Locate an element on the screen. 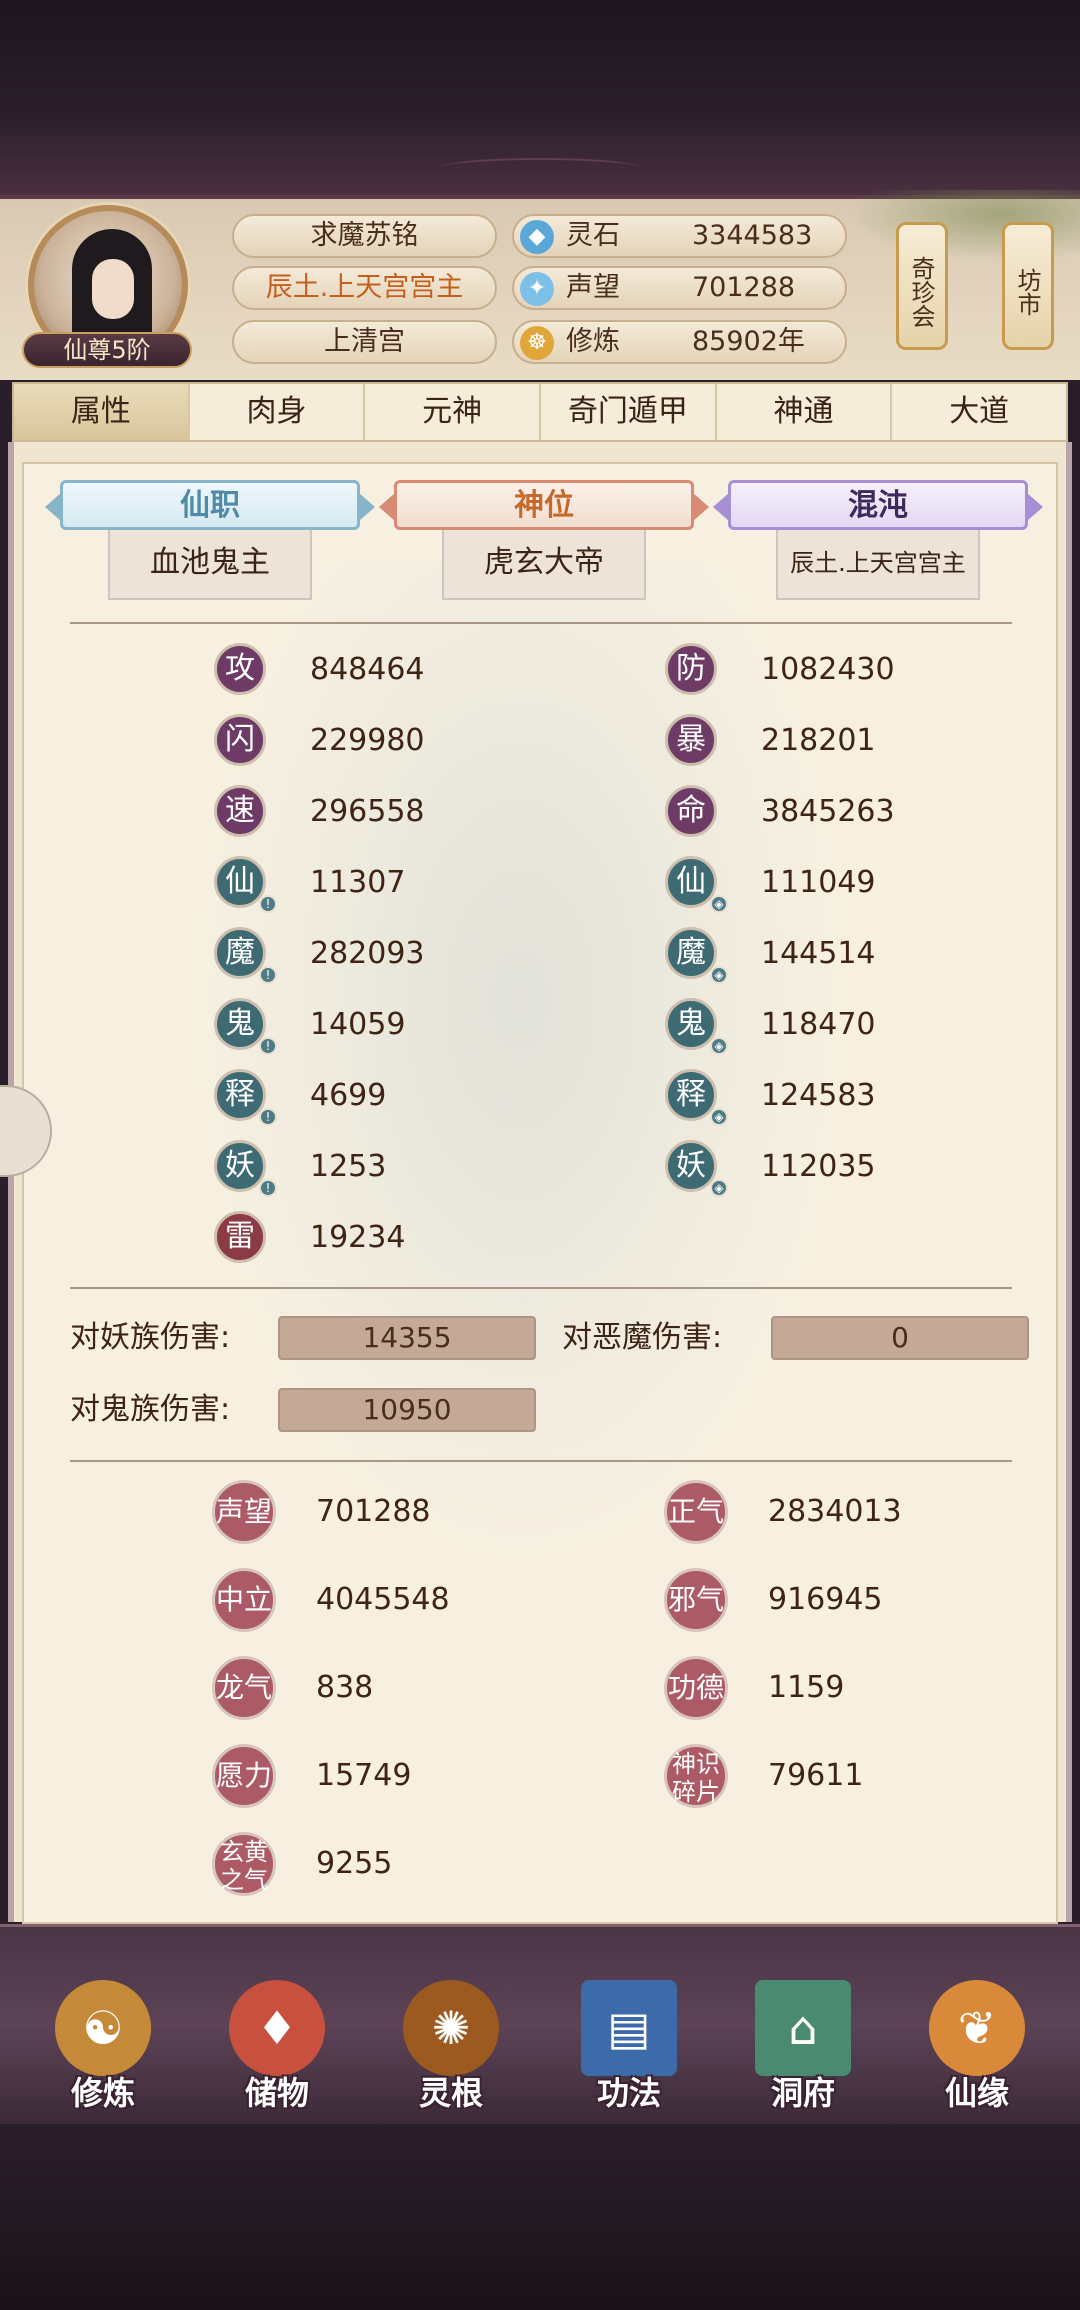 The image size is (1080, 2310). stat-value: 112035 is located at coordinates (818, 1166).